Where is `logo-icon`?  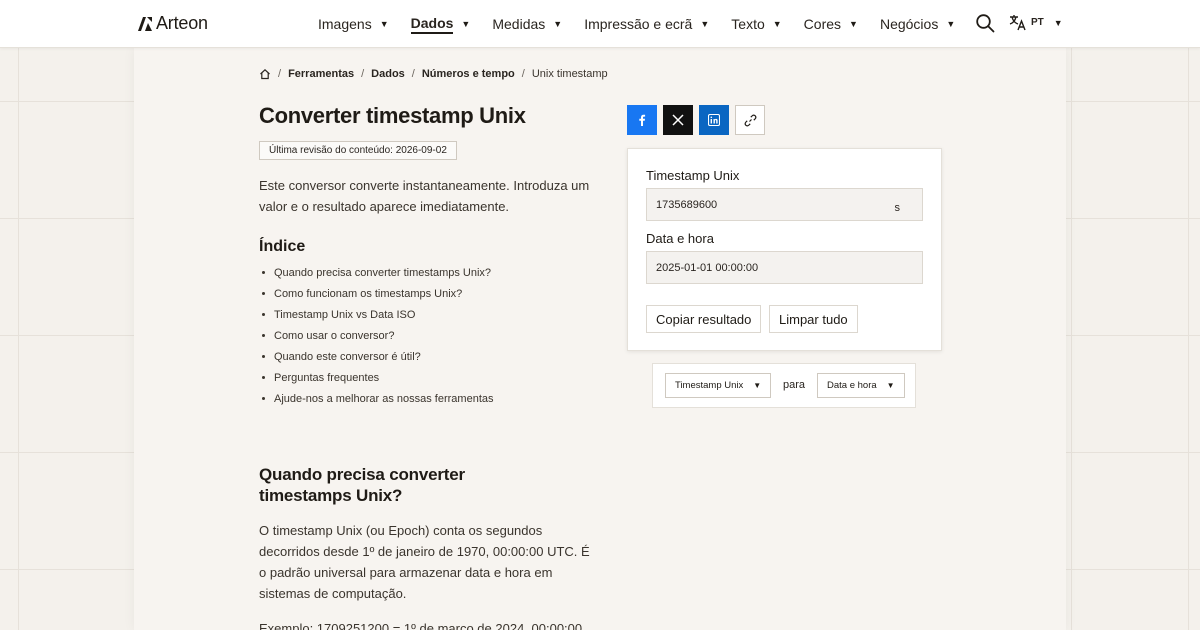
logo-icon is located at coordinates (145, 23).